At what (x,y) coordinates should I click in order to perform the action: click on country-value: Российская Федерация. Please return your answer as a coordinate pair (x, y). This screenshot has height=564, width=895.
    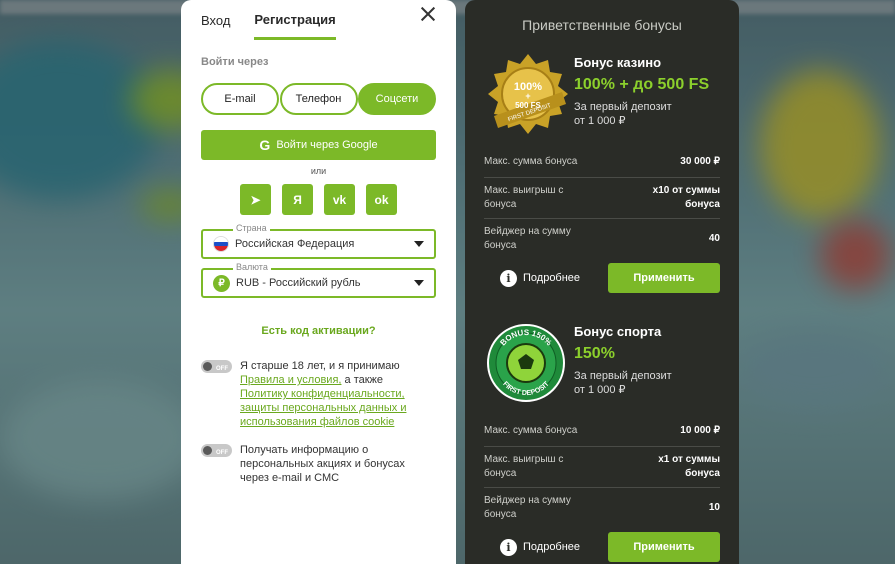
    Looking at the image, I should click on (295, 244).